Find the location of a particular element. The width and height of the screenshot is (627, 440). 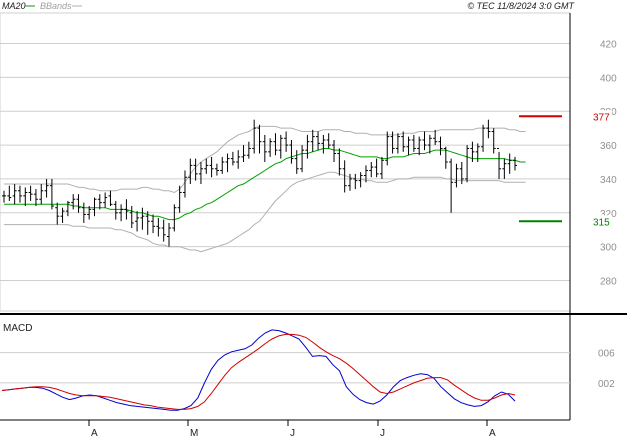

resistance-label: 377 is located at coordinates (601, 117).